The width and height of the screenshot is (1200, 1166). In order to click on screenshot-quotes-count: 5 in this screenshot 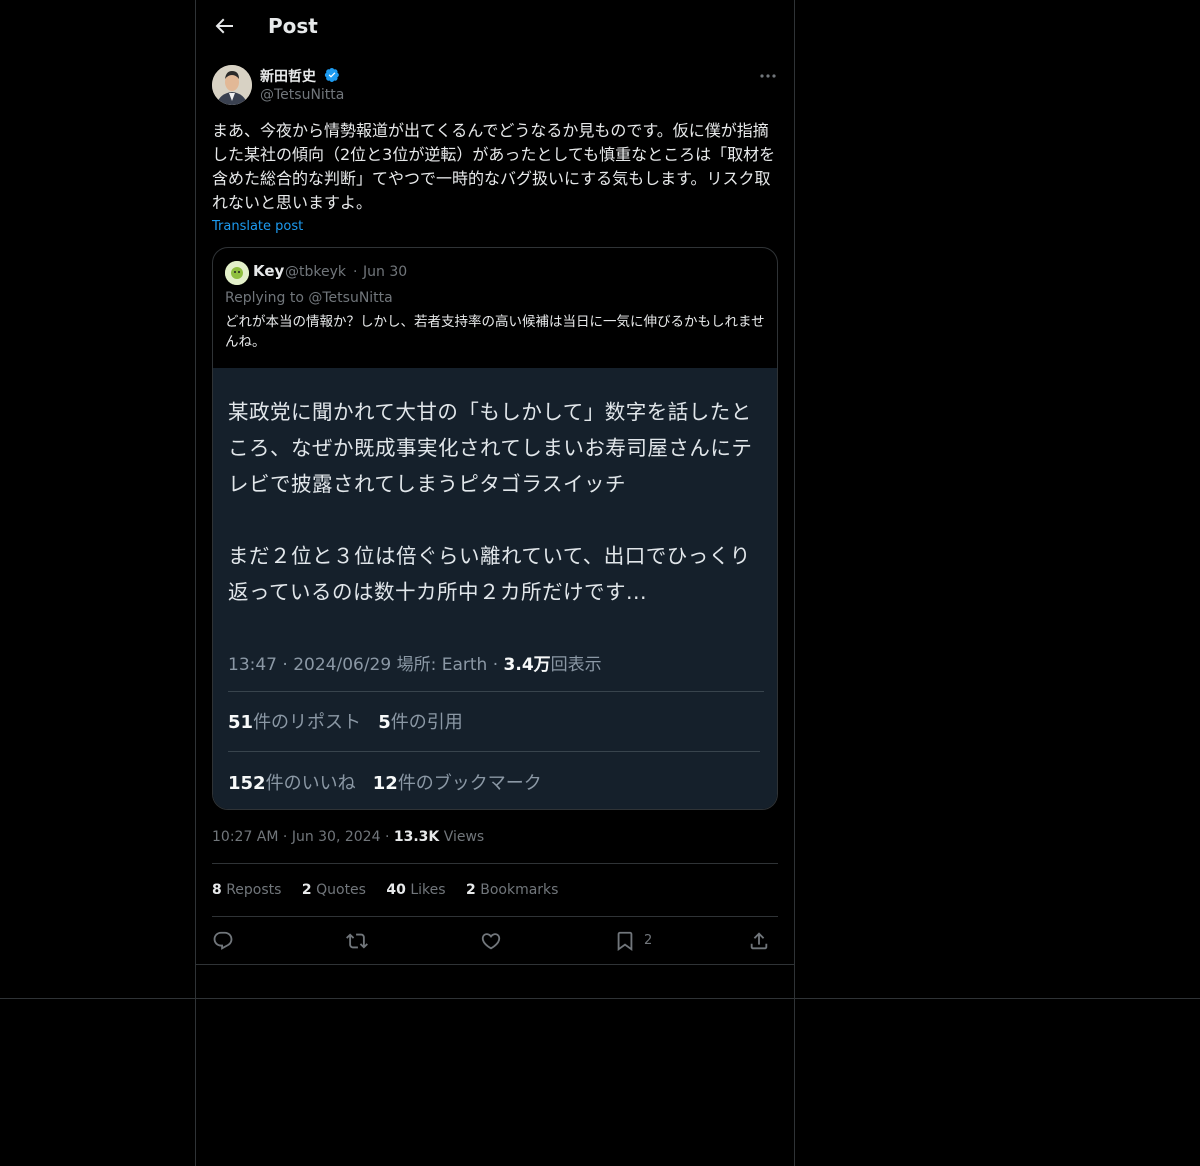, I will do `click(384, 722)`.